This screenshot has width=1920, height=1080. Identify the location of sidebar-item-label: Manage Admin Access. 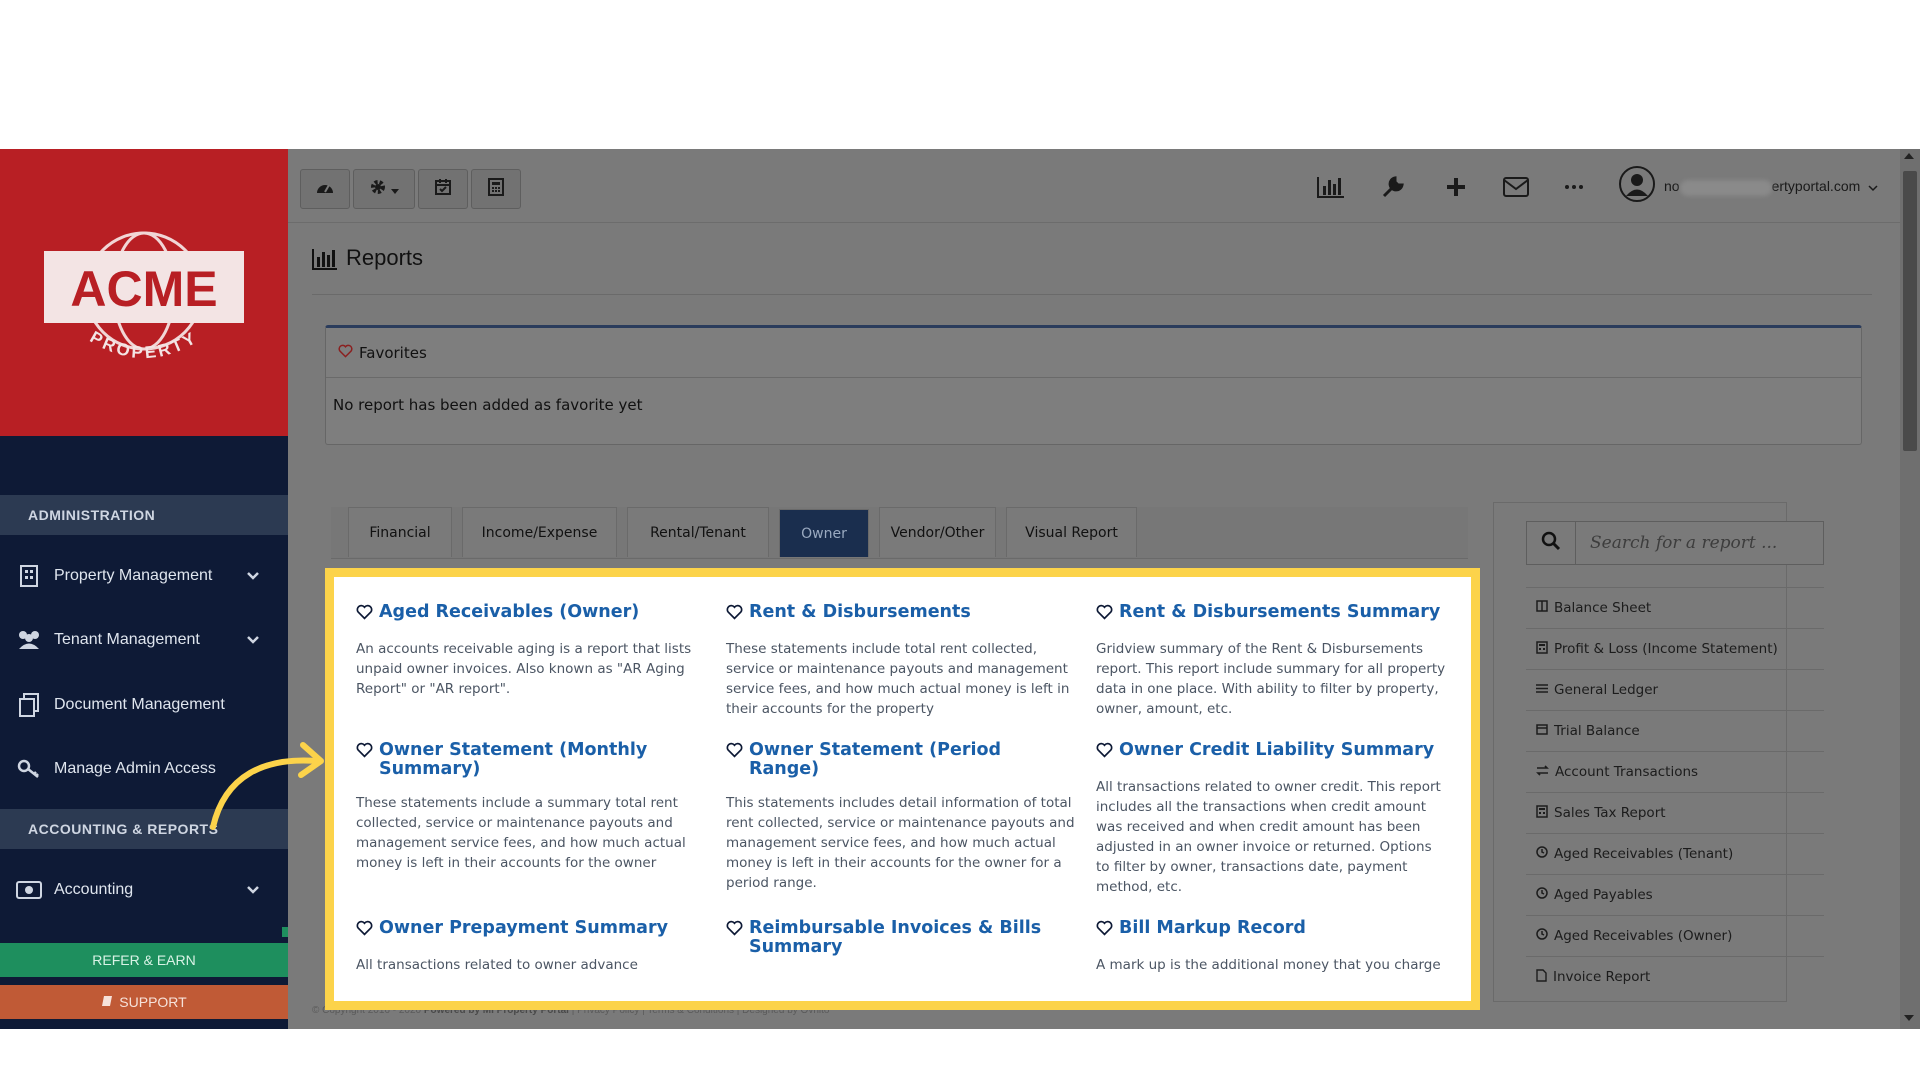
(135, 768).